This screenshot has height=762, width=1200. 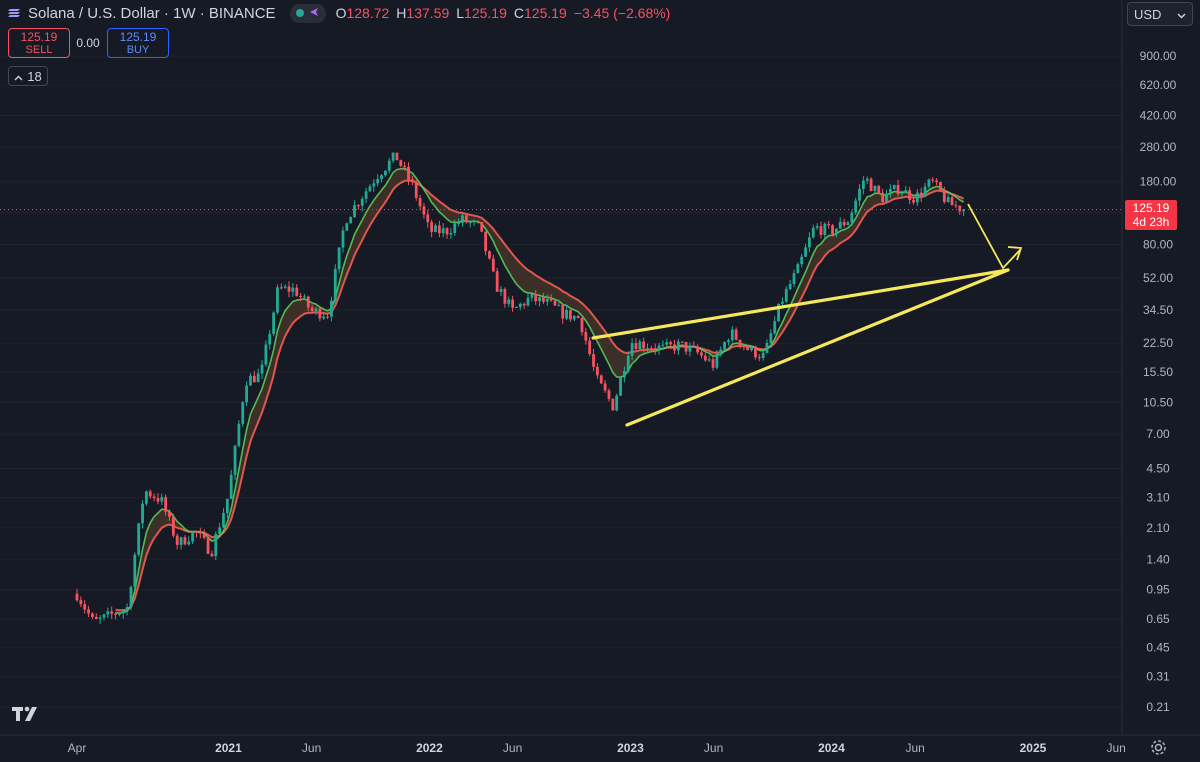 I want to click on symbol-title: Solana / U.S. Dollar · 1W · BINANCE, so click(x=152, y=13).